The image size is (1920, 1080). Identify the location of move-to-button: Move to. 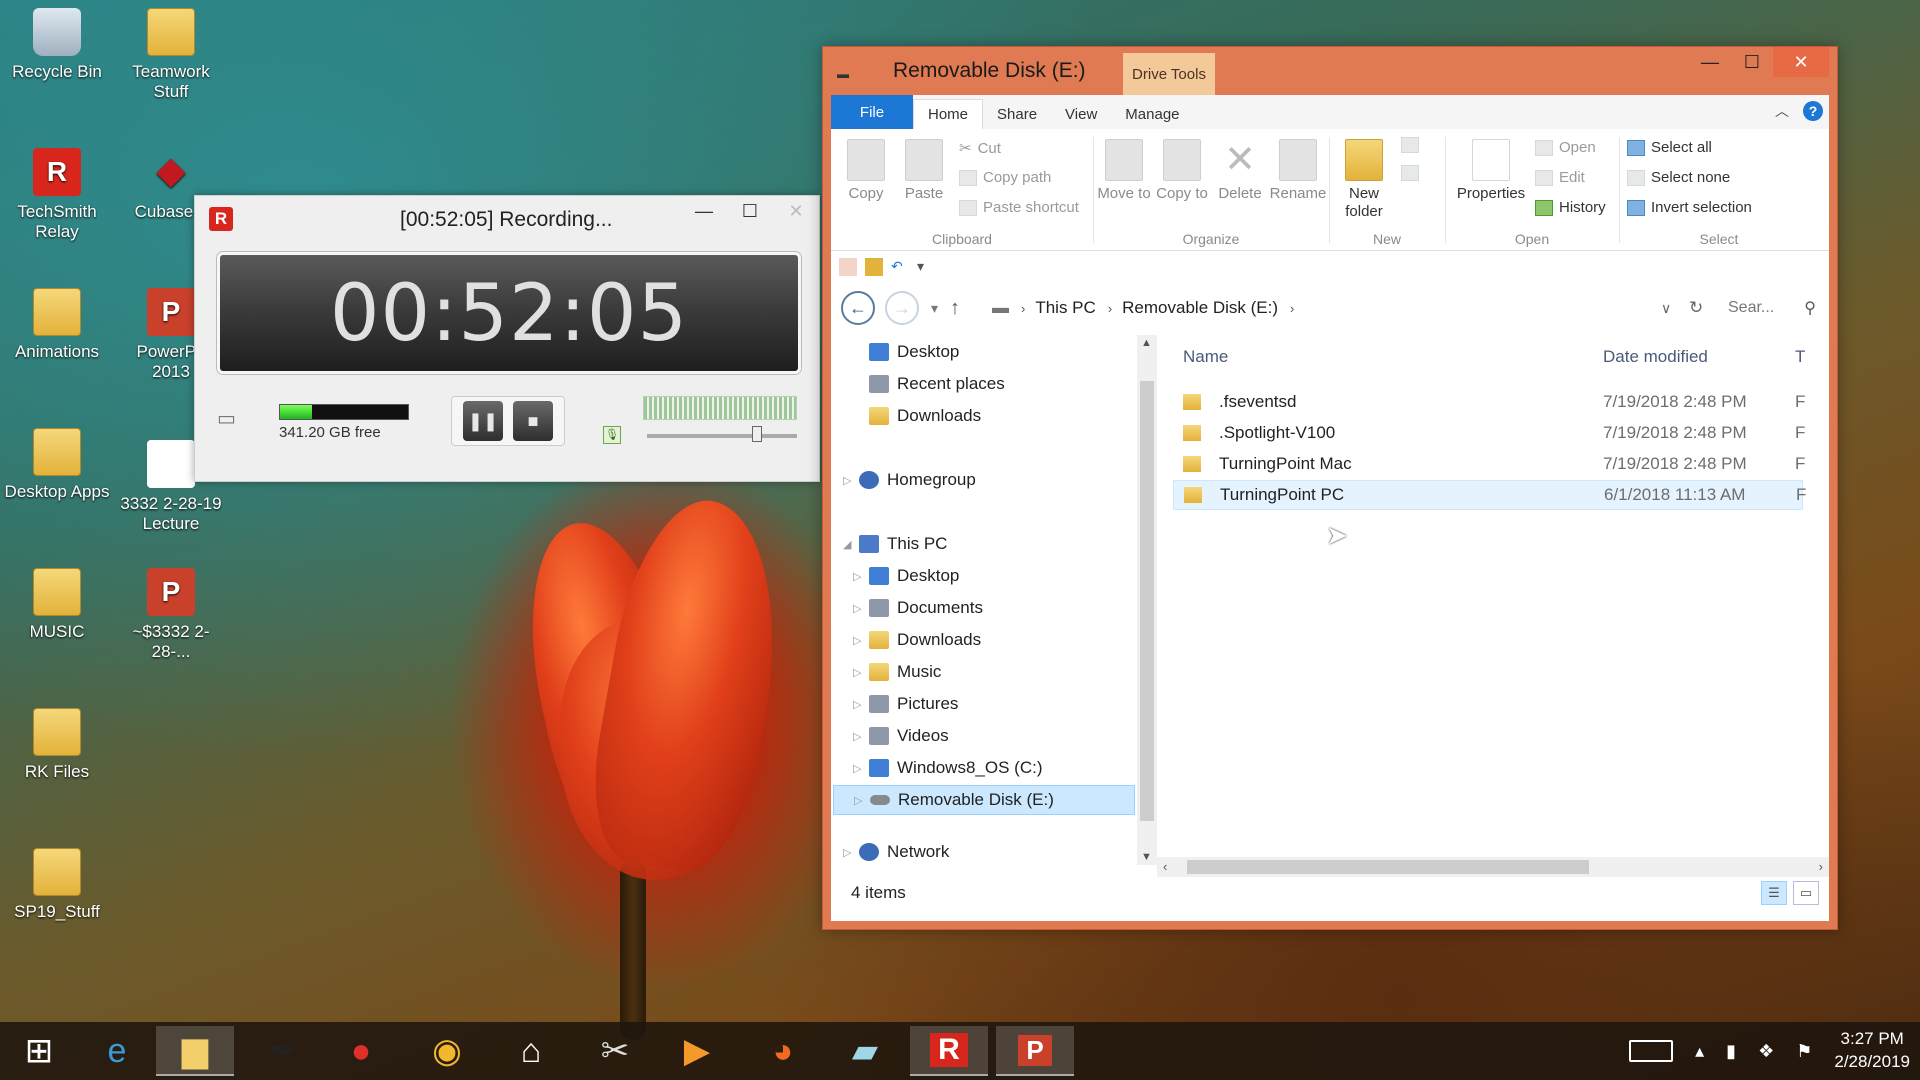
(1124, 171).